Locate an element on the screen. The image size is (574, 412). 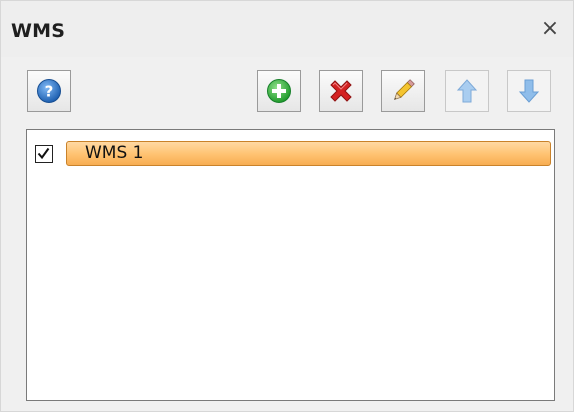
panel-title: WMS is located at coordinates (38, 31).